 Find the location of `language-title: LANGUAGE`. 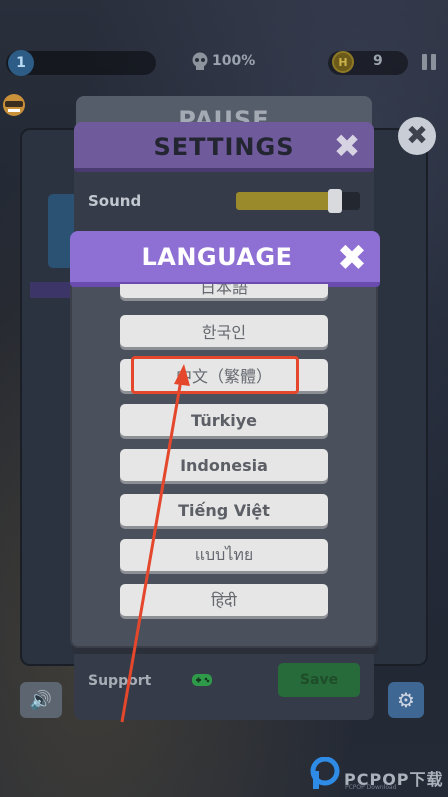

language-title: LANGUAGE is located at coordinates (217, 257).